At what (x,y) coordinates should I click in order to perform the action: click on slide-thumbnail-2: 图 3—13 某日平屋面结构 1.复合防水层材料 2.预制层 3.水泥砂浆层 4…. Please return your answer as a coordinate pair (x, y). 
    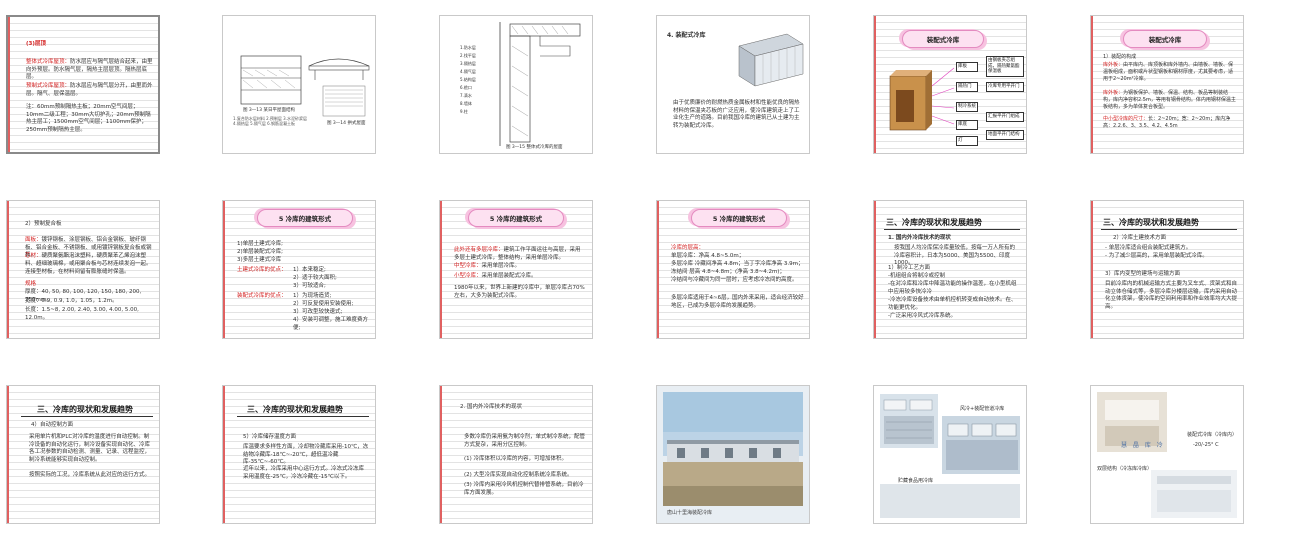
    Looking at the image, I should click on (299, 84).